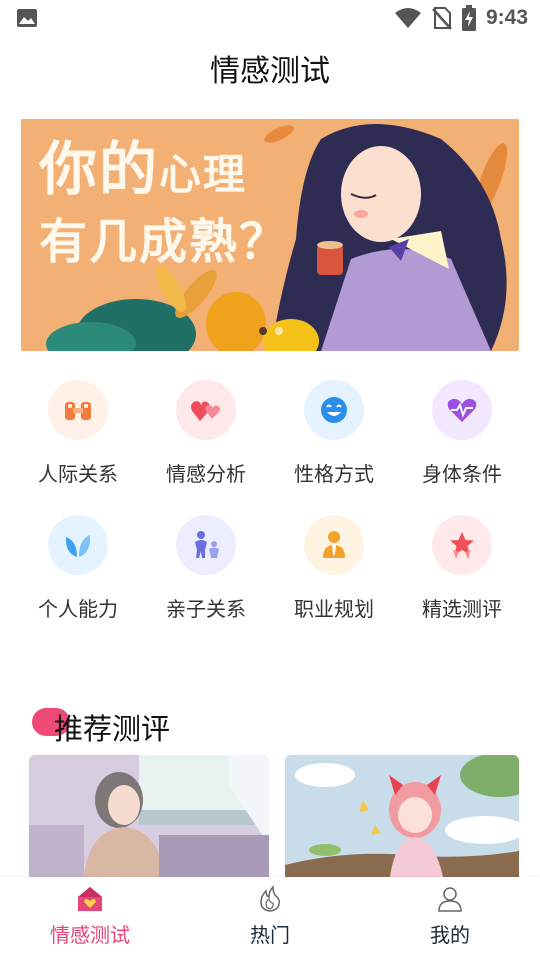 The width and height of the screenshot is (540, 960). Describe the element at coordinates (334, 609) in the screenshot. I see `category-label: 职业规划` at that location.